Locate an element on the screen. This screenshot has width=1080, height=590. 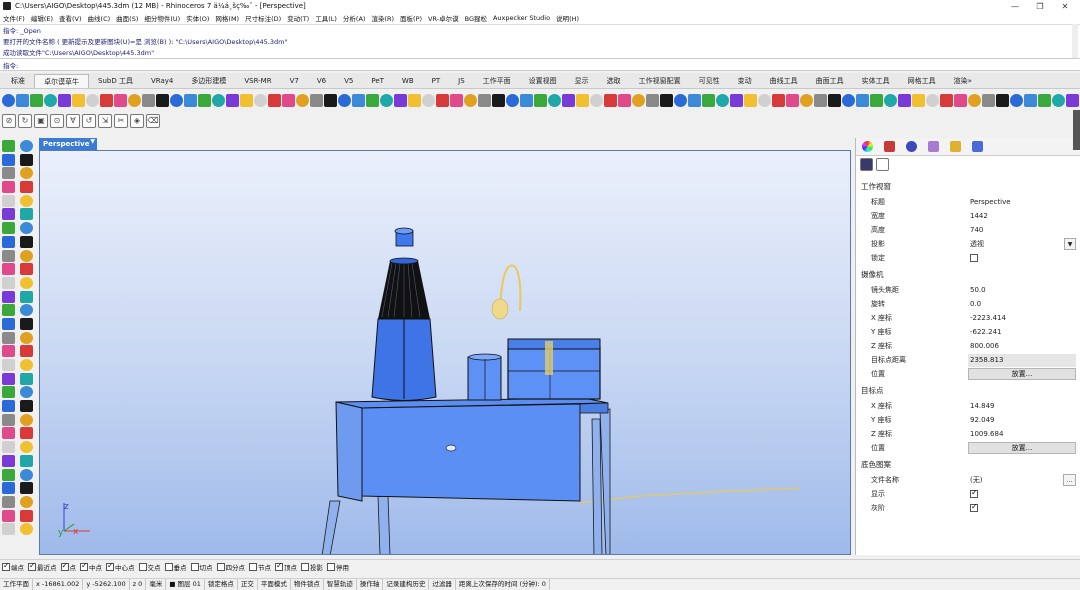
value-height: 740 is located at coordinates (1022, 230).